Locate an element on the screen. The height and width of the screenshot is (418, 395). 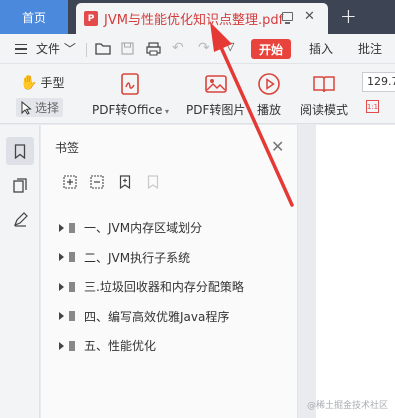
bookmark-item: 二、JVM执行子系统 is located at coordinates (176, 258).